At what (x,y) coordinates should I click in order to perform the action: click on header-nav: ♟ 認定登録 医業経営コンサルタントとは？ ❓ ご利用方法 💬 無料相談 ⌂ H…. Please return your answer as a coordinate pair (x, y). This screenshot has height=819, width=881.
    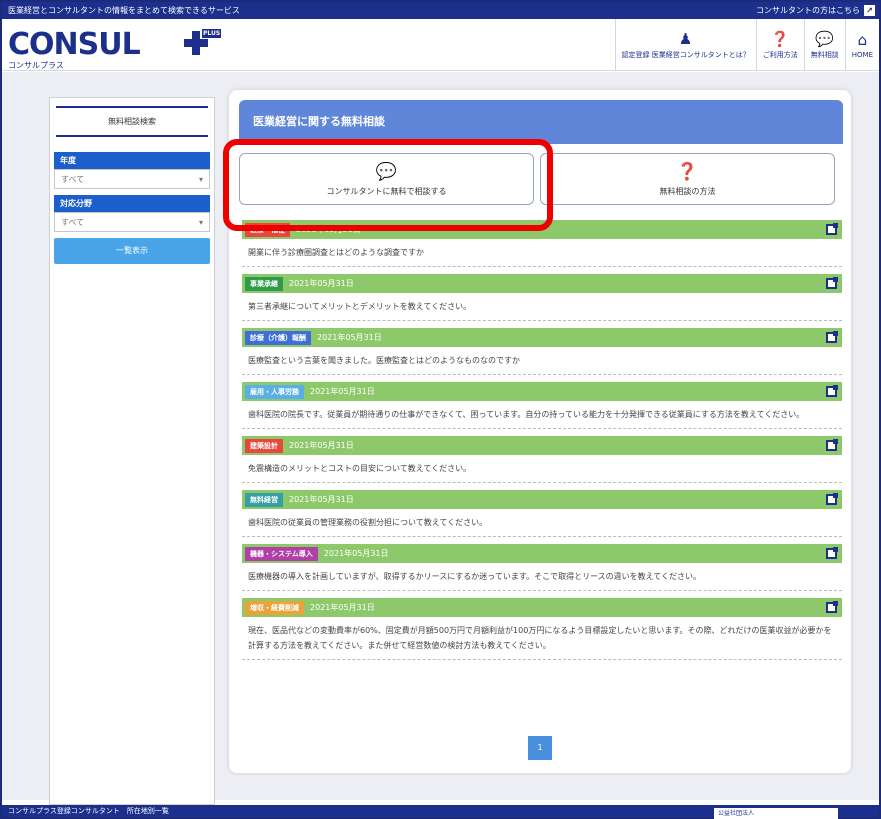
    Looking at the image, I should click on (746, 45).